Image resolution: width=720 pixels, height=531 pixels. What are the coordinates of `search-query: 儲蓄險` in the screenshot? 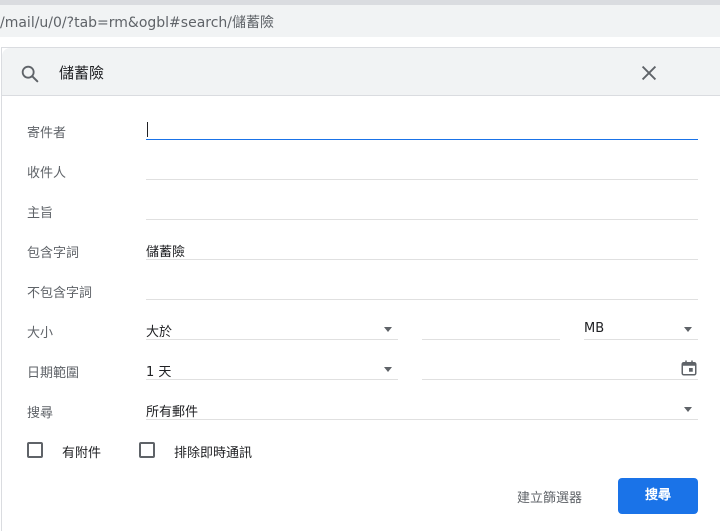 It's located at (81, 72).